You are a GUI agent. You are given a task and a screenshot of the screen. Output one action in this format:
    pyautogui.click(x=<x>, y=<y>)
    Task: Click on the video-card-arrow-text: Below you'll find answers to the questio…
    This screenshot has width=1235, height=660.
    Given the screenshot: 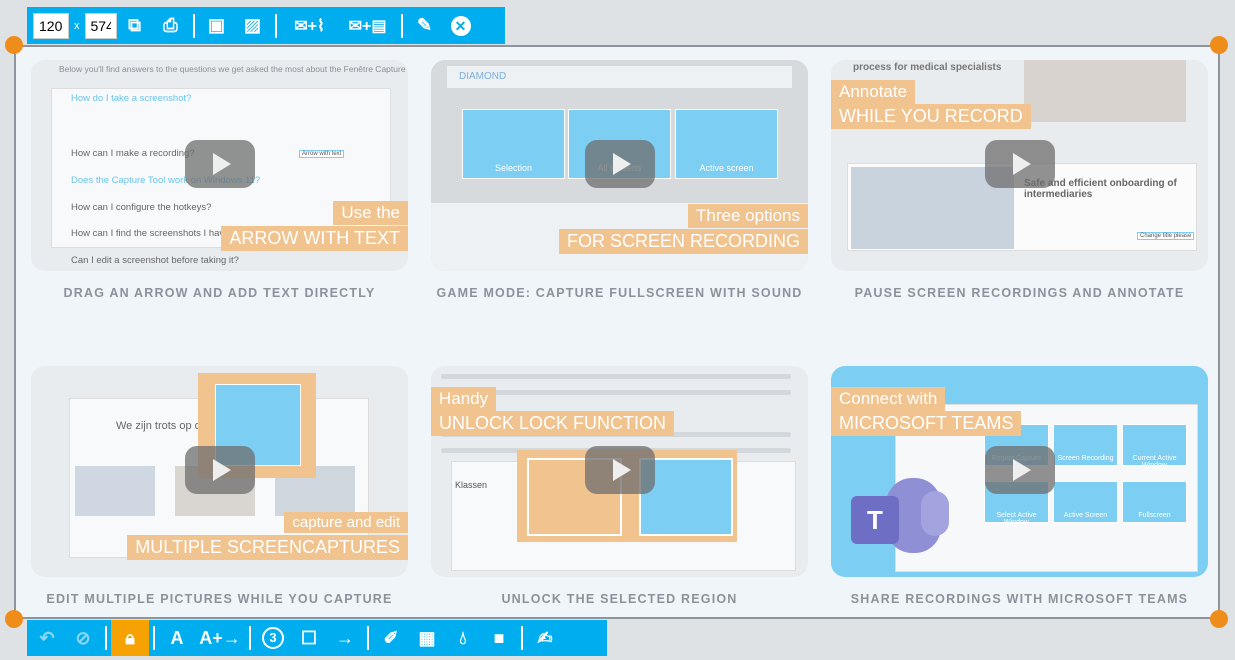 What is the action you would take?
    pyautogui.click(x=219, y=165)
    